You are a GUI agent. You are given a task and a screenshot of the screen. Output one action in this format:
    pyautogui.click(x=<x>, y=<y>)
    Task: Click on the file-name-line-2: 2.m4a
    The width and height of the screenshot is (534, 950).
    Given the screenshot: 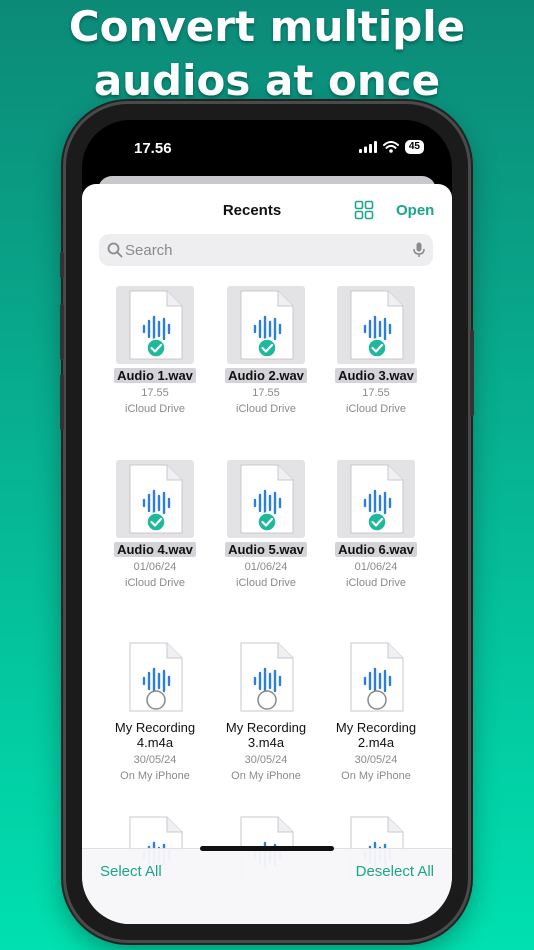 What is the action you would take?
    pyautogui.click(x=376, y=742)
    